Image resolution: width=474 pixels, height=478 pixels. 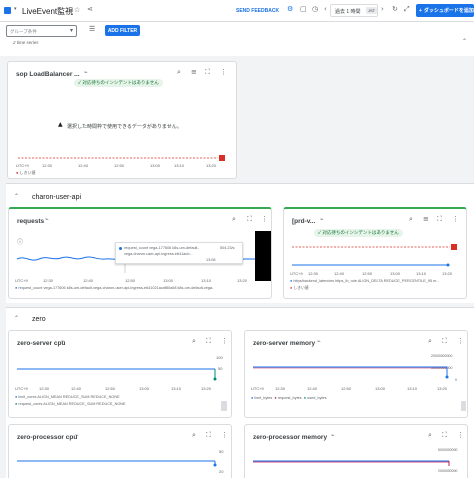 I want to click on add-filter-button: ADD FILTER, so click(x=122, y=30).